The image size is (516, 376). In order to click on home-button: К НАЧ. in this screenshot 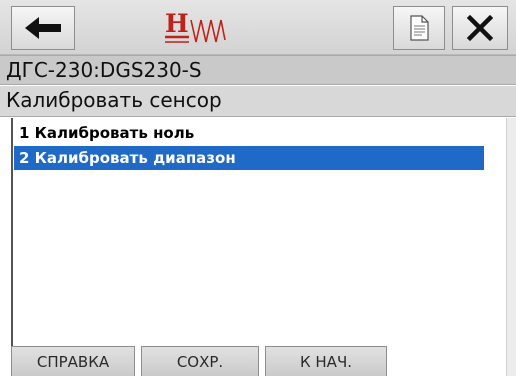, I will do `click(326, 361)`.